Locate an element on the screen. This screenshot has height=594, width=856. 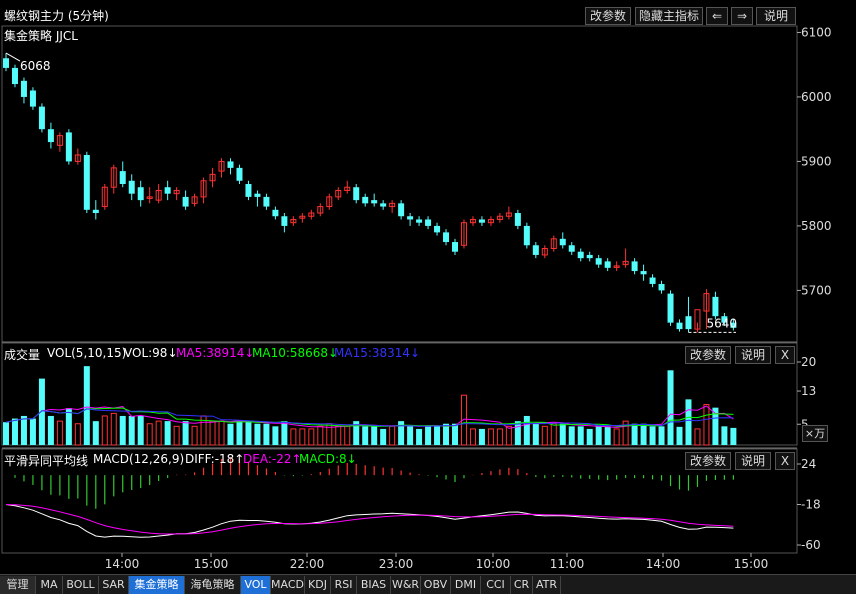
macd-dea: DEA:-22↑ is located at coordinates (272, 459).